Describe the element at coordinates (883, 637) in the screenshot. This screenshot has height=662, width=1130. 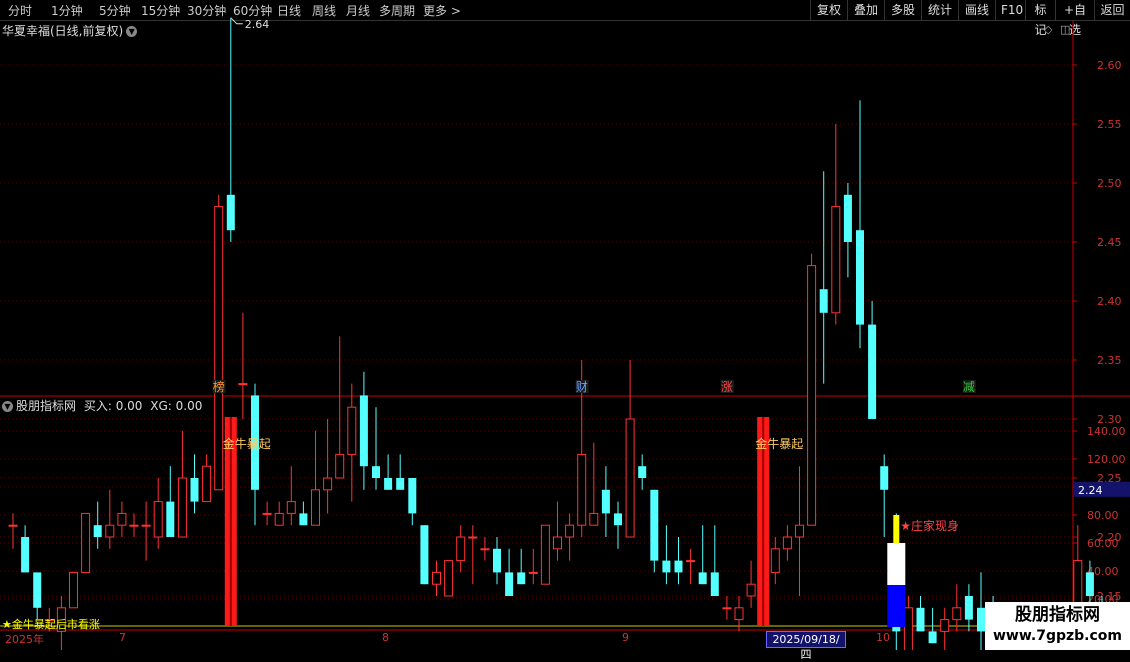
I see `date-label: 10` at that location.